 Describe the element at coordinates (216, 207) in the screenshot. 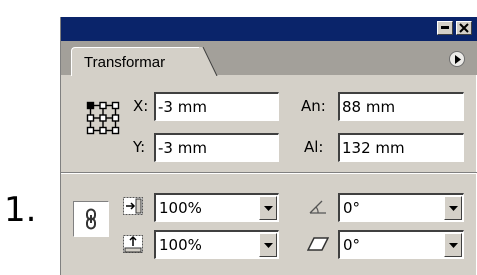

I see `horizontal-scale-combo: 100%` at that location.